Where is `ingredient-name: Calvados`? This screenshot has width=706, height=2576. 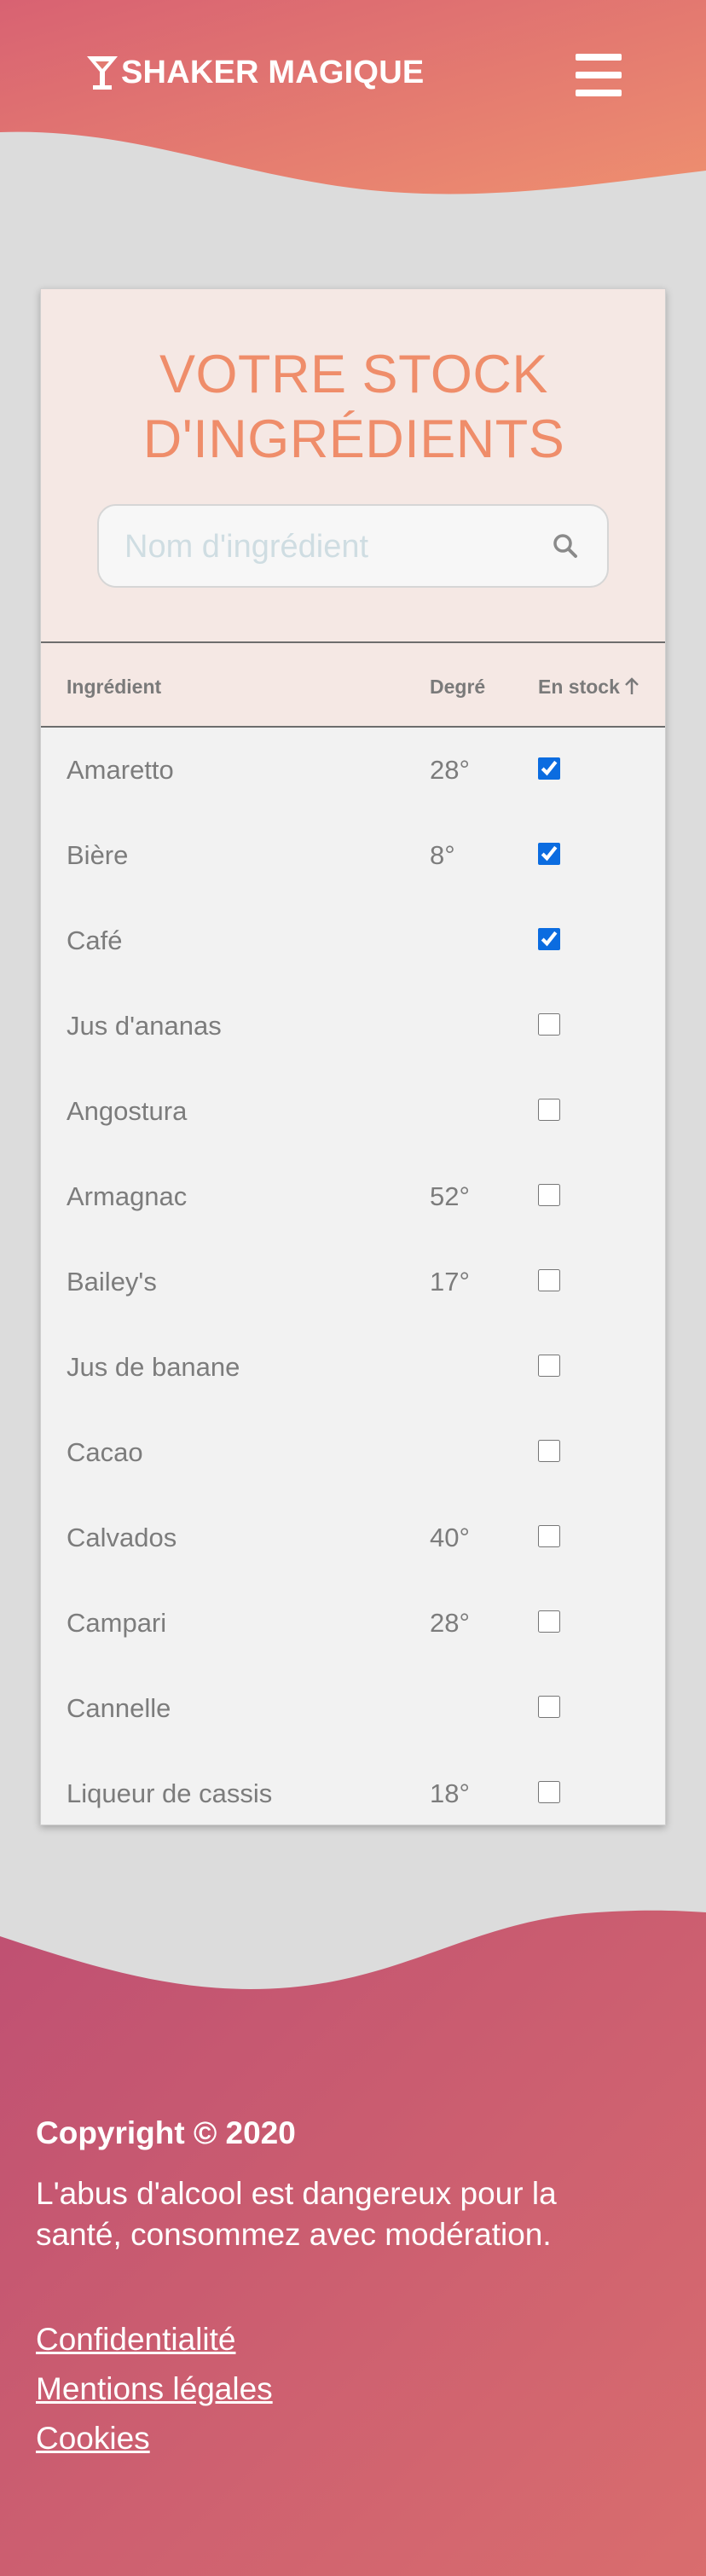
ingredient-name: Calvados is located at coordinates (122, 1537).